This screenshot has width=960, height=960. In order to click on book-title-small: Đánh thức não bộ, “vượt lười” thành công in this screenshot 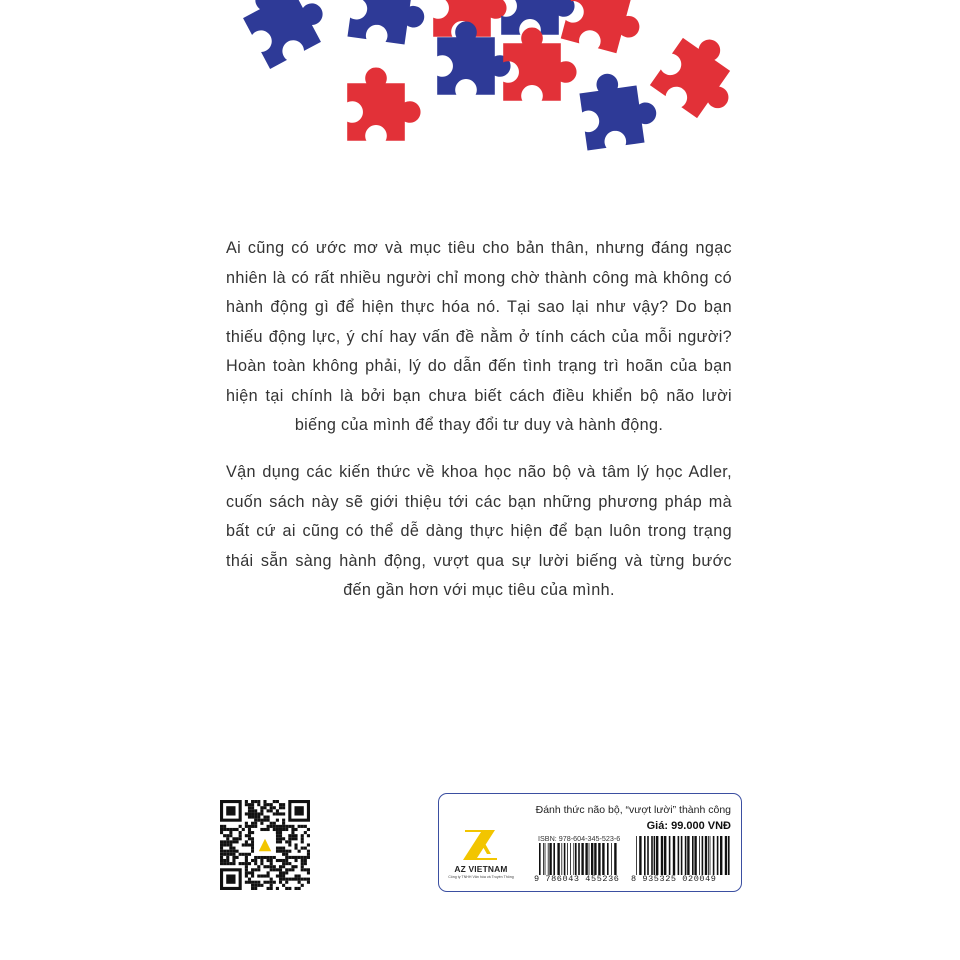, I will do `click(633, 810)`.